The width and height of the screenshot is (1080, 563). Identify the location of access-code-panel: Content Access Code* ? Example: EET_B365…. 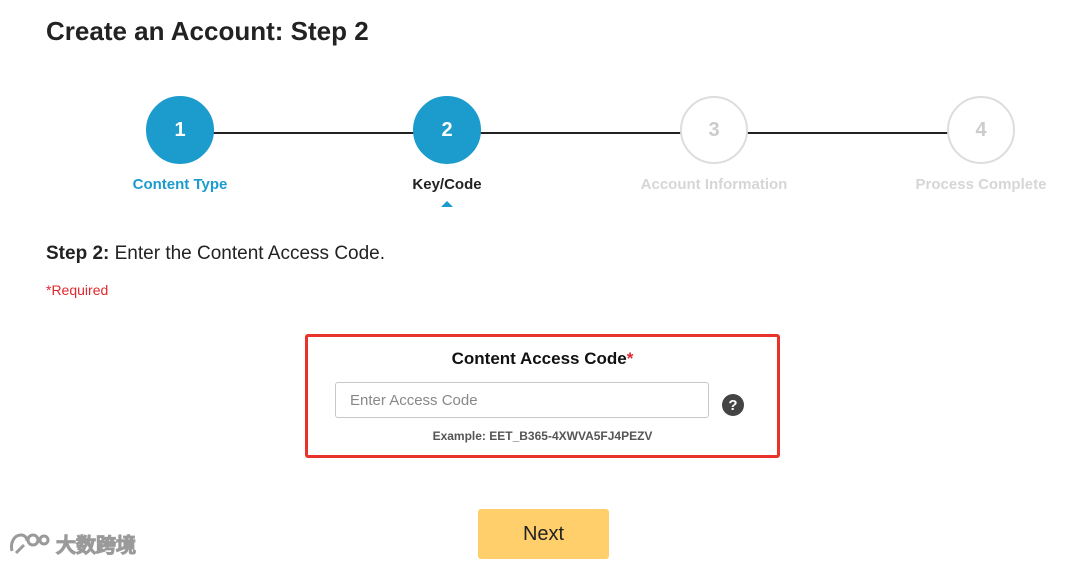
(542, 396).